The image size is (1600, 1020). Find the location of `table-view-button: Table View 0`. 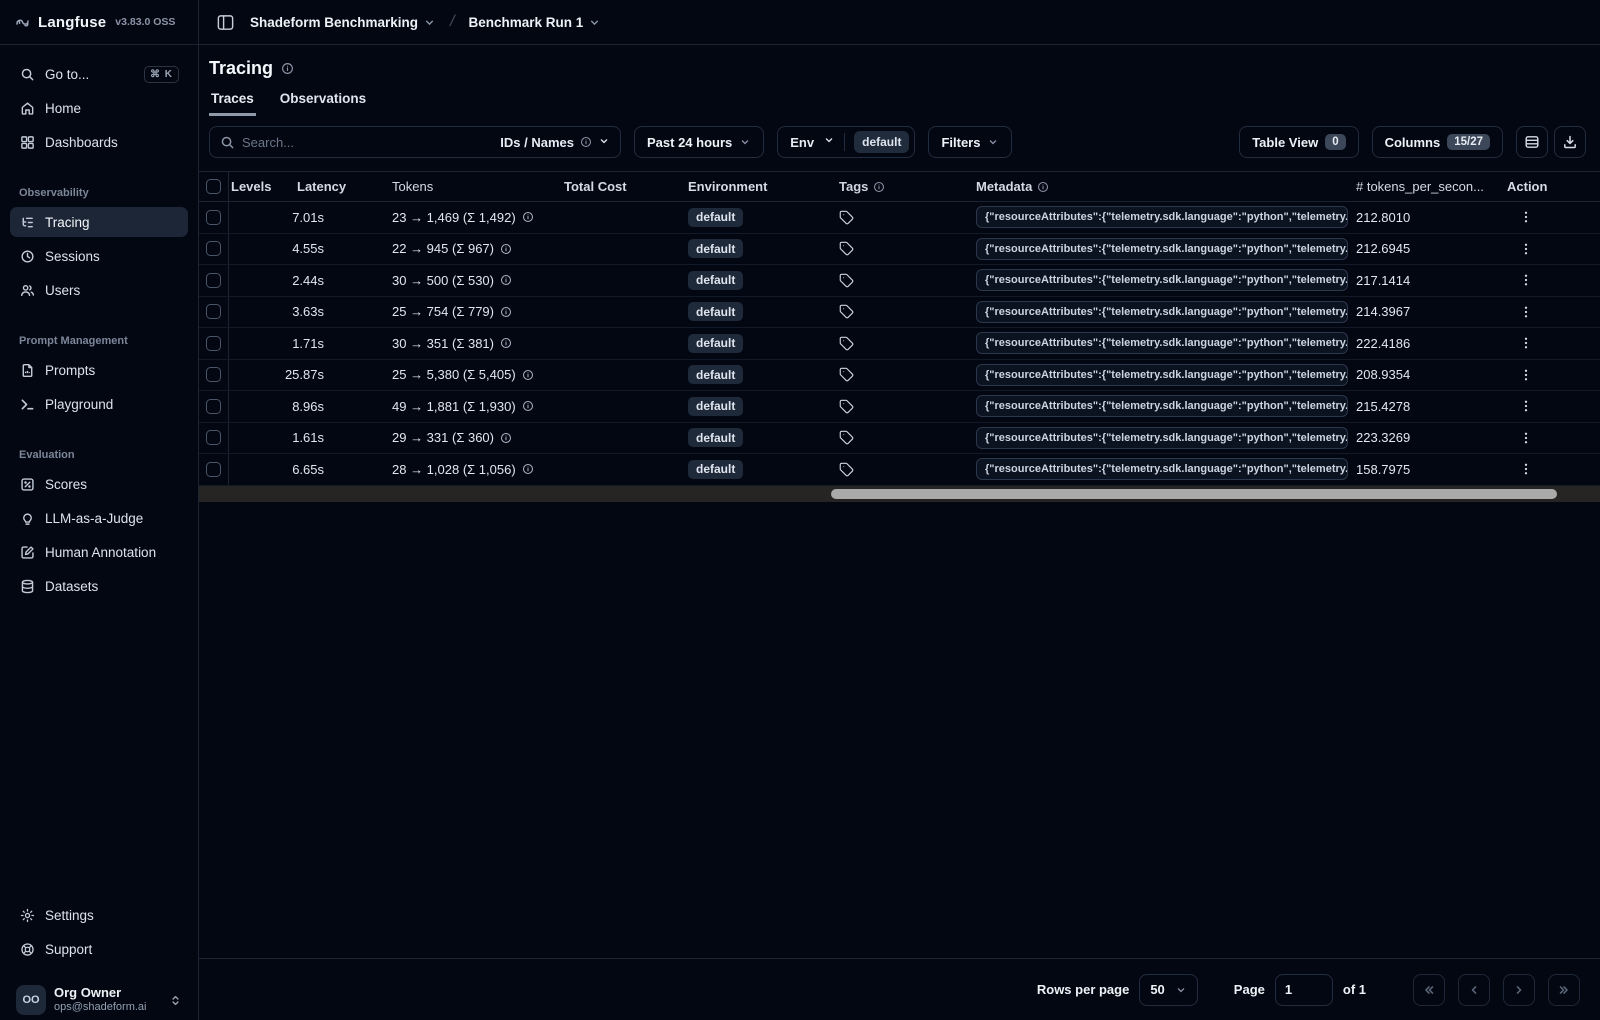

table-view-button: Table View 0 is located at coordinates (1299, 142).